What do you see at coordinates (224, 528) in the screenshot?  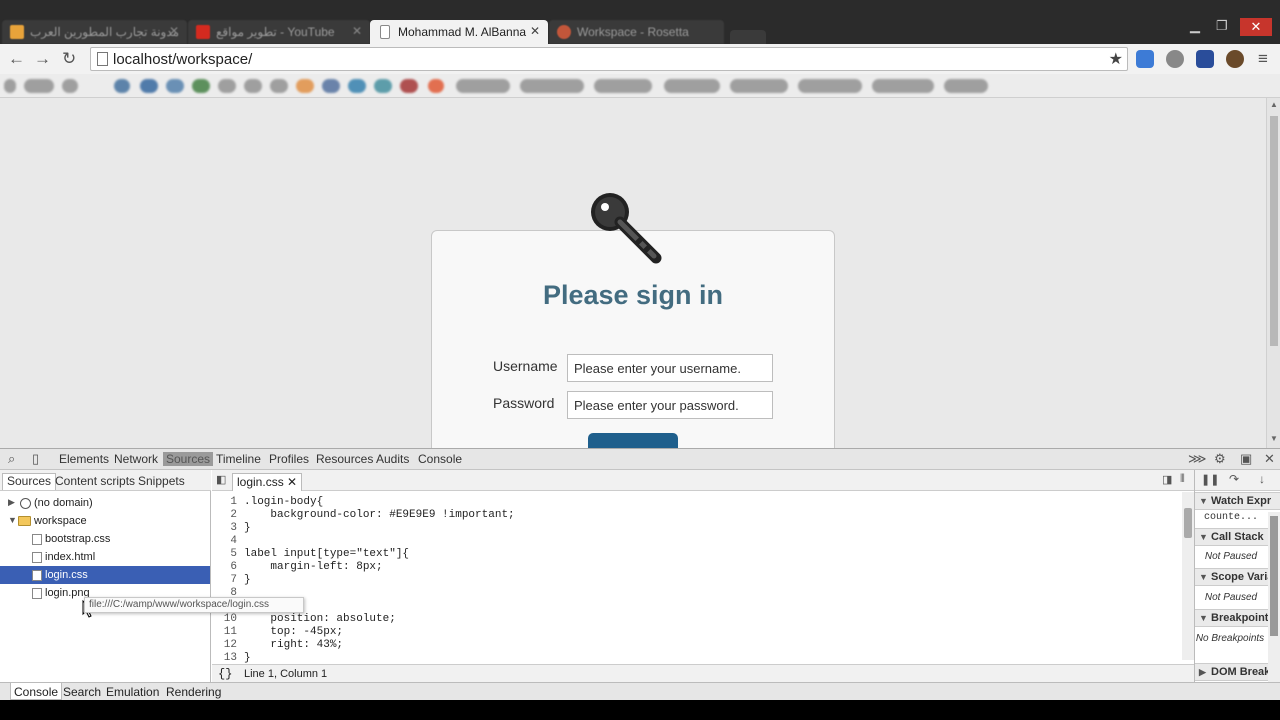 I see `line-number: 3` at bounding box center [224, 528].